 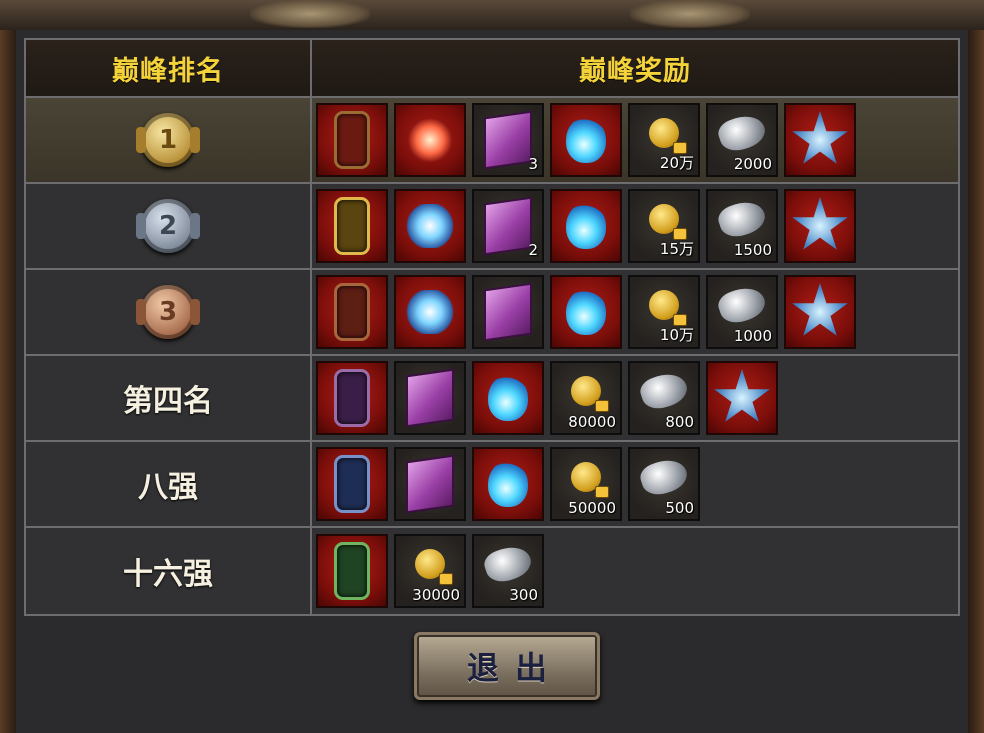 I want to click on reward-slot: 1500, so click(x=742, y=226).